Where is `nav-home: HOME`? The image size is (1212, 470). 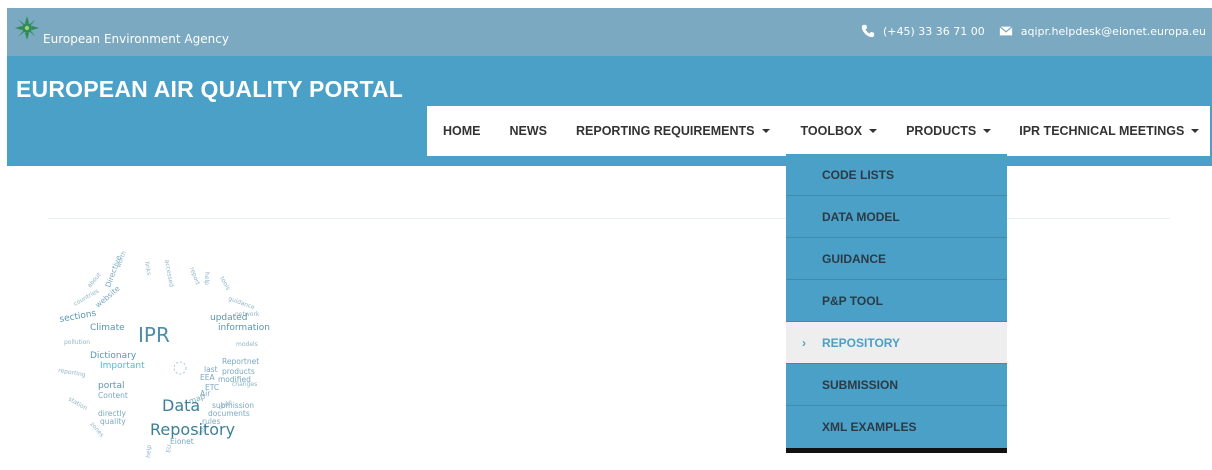
nav-home: HOME is located at coordinates (462, 131).